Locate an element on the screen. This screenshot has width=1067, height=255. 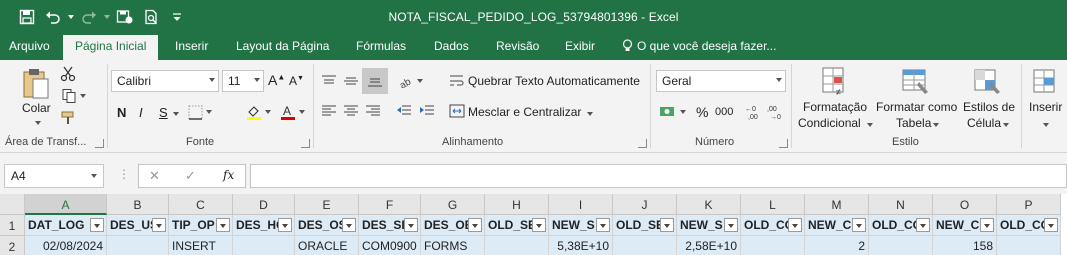
tab-arquivo: Arquivo is located at coordinates (29, 46).